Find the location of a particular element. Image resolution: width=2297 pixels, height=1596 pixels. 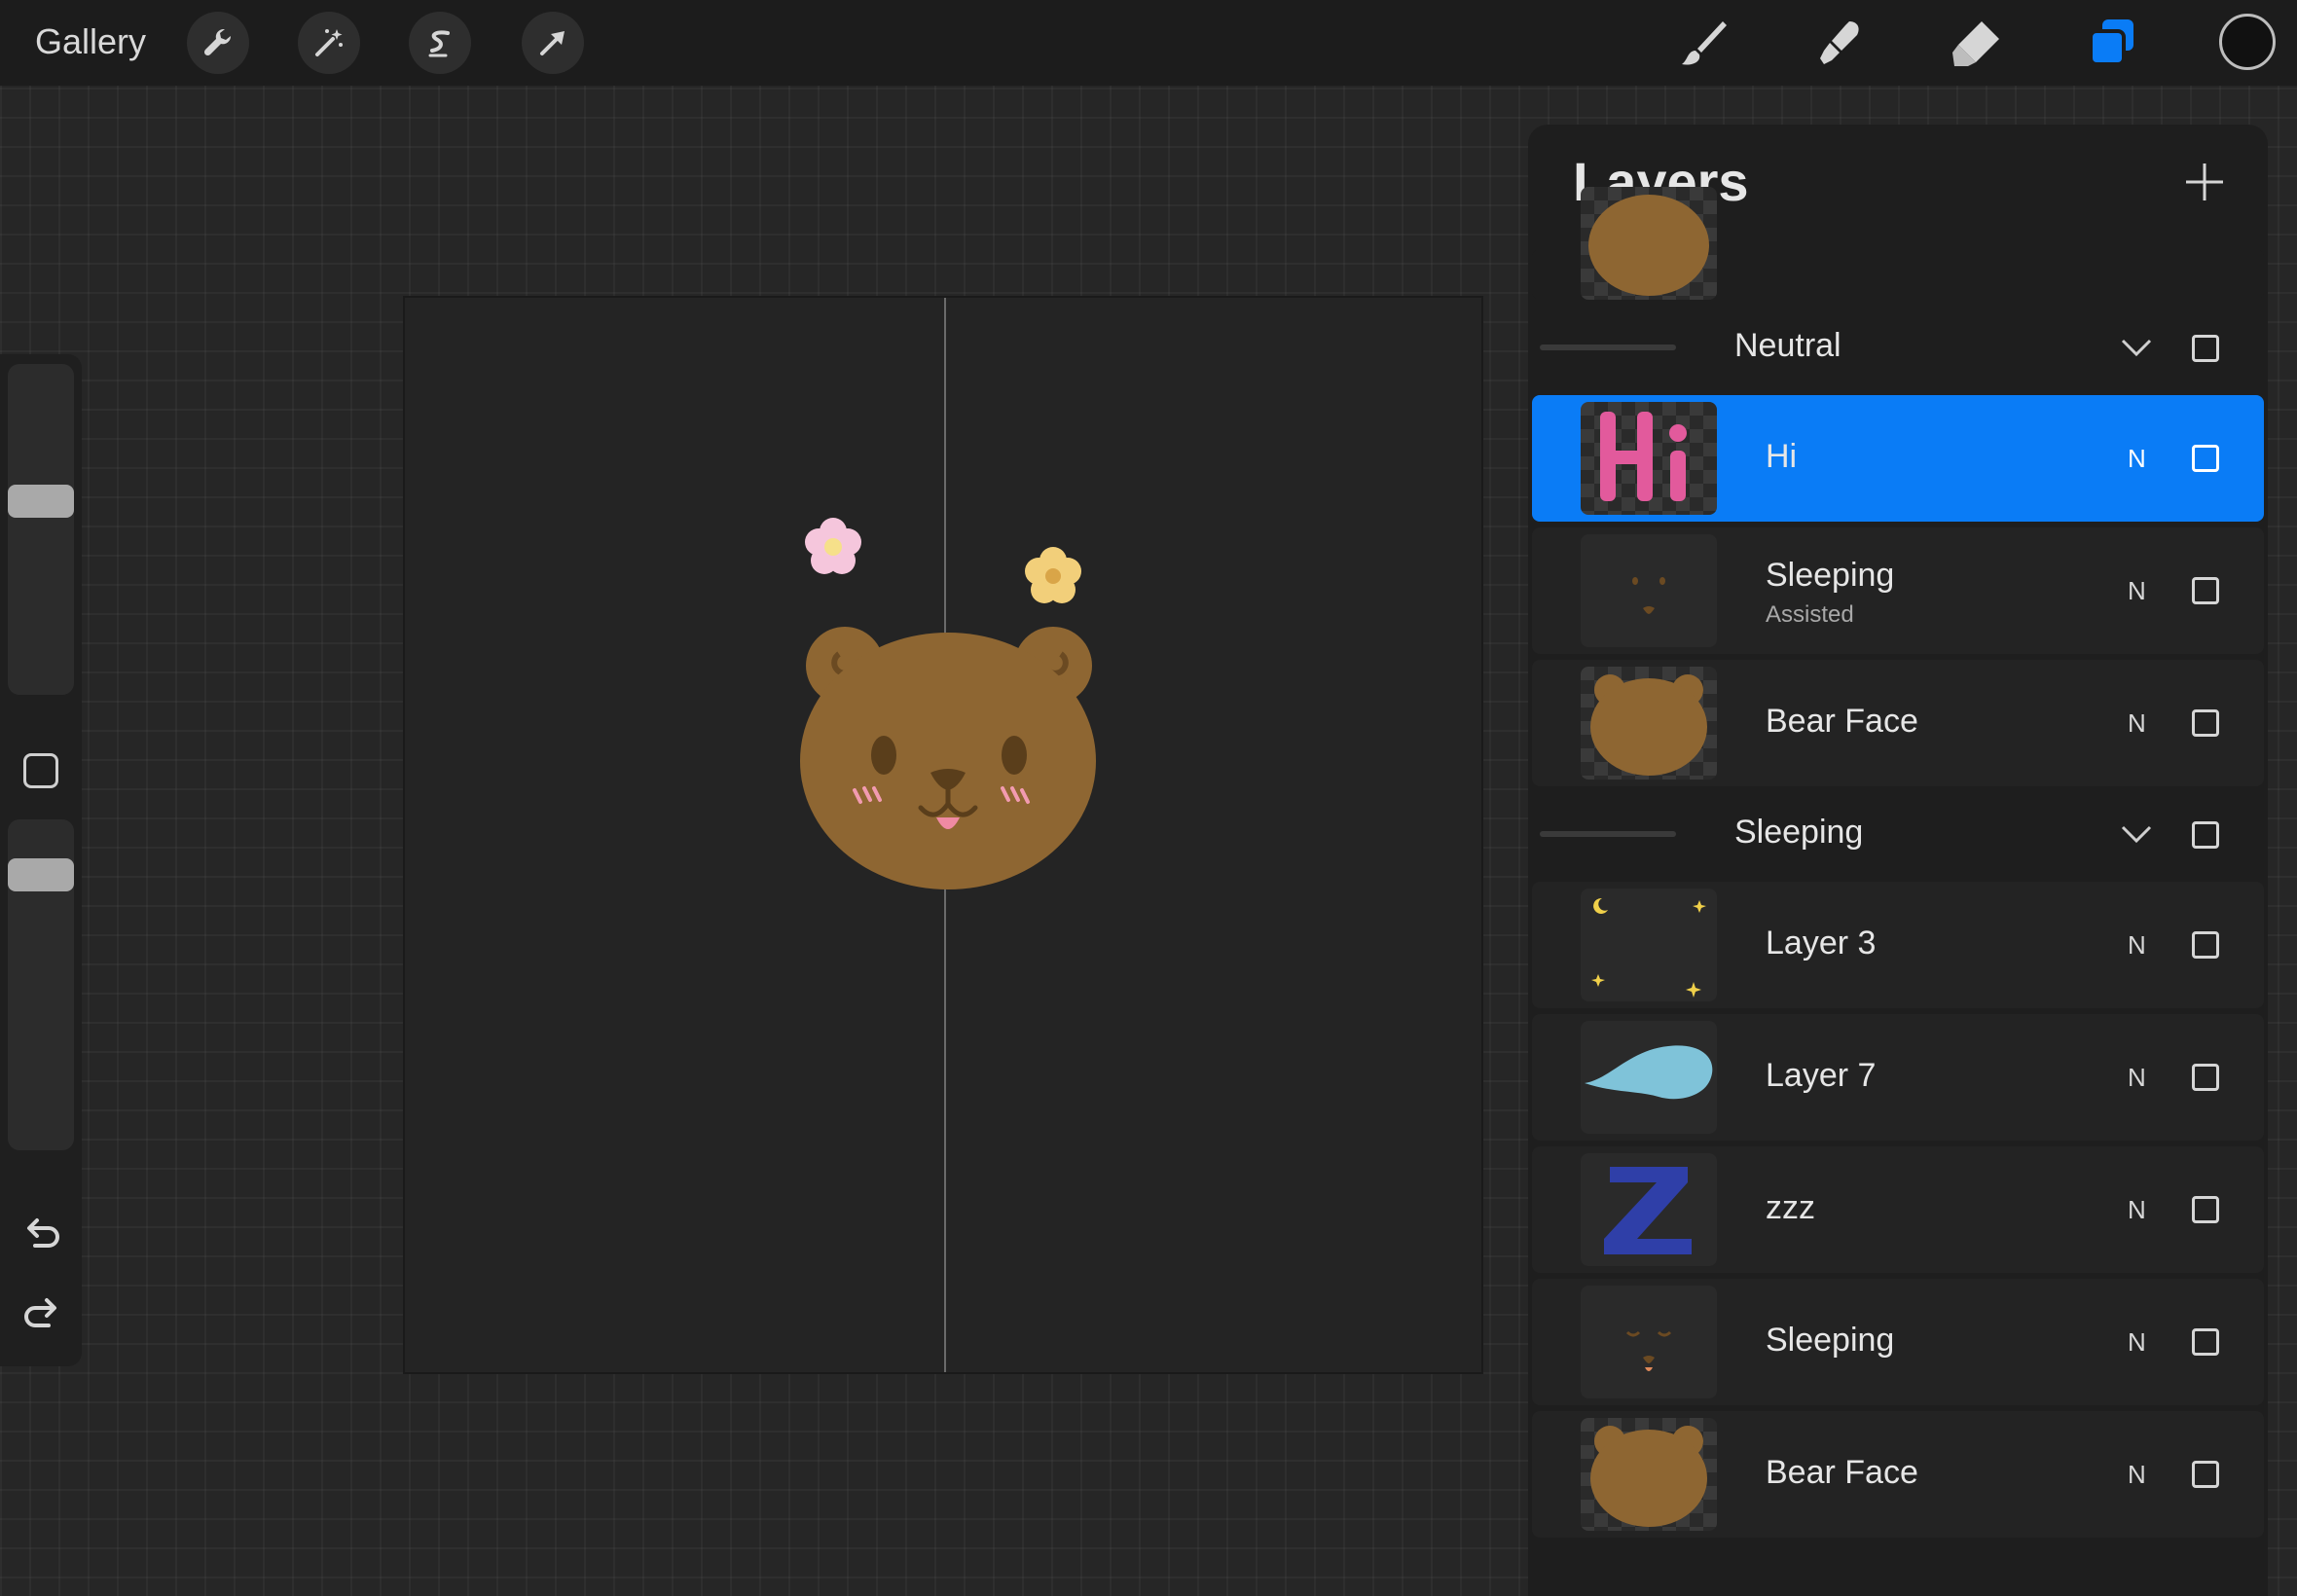

group-name: Sleeping is located at coordinates (1799, 832).